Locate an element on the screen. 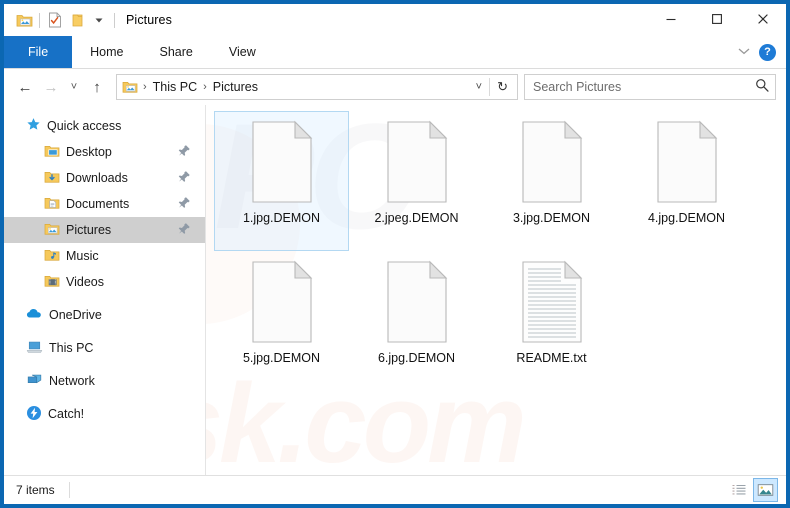 The height and width of the screenshot is (508, 790). sidebar-item-label: Videos is located at coordinates (85, 282).